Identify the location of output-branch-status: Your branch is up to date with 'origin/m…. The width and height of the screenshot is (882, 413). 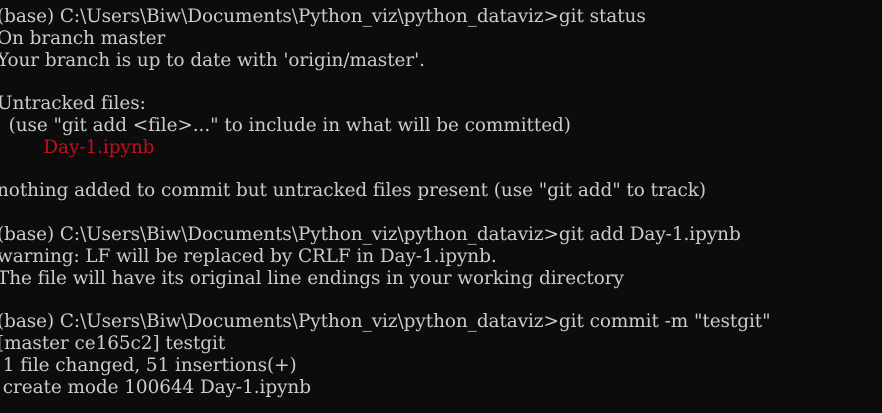
(212, 60).